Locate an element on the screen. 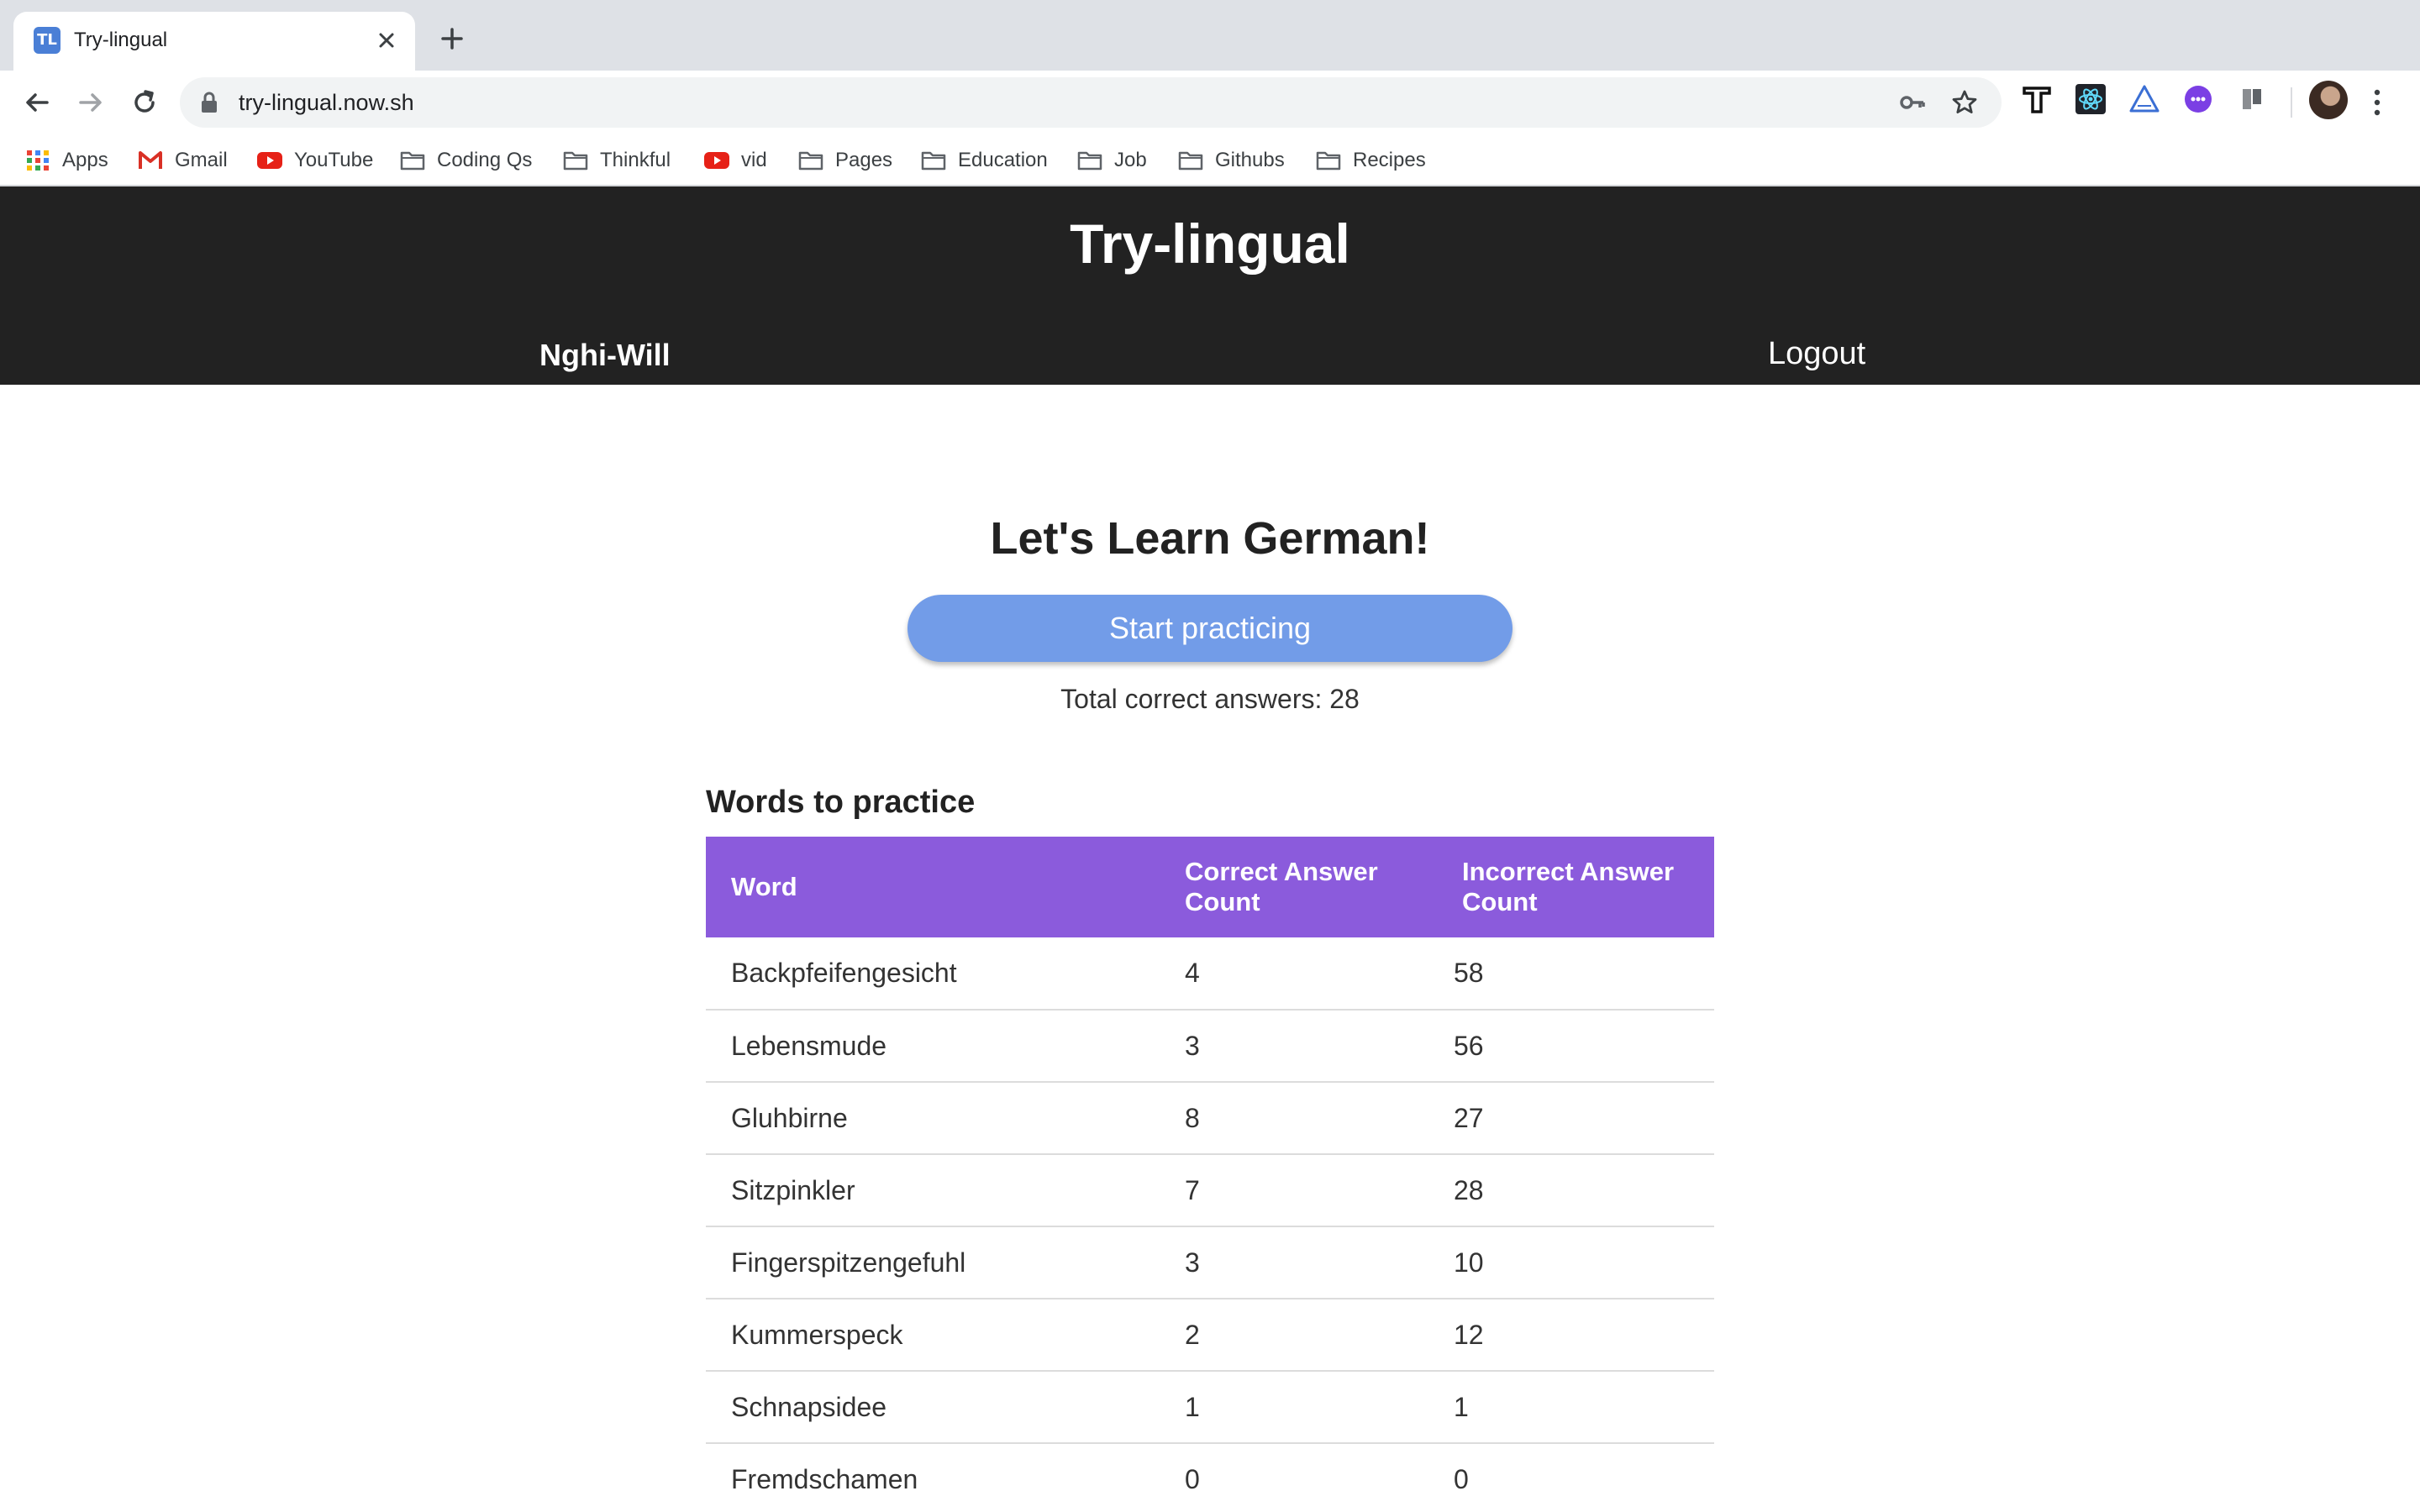  correct-count-cell: 1 is located at coordinates (1302, 1407).